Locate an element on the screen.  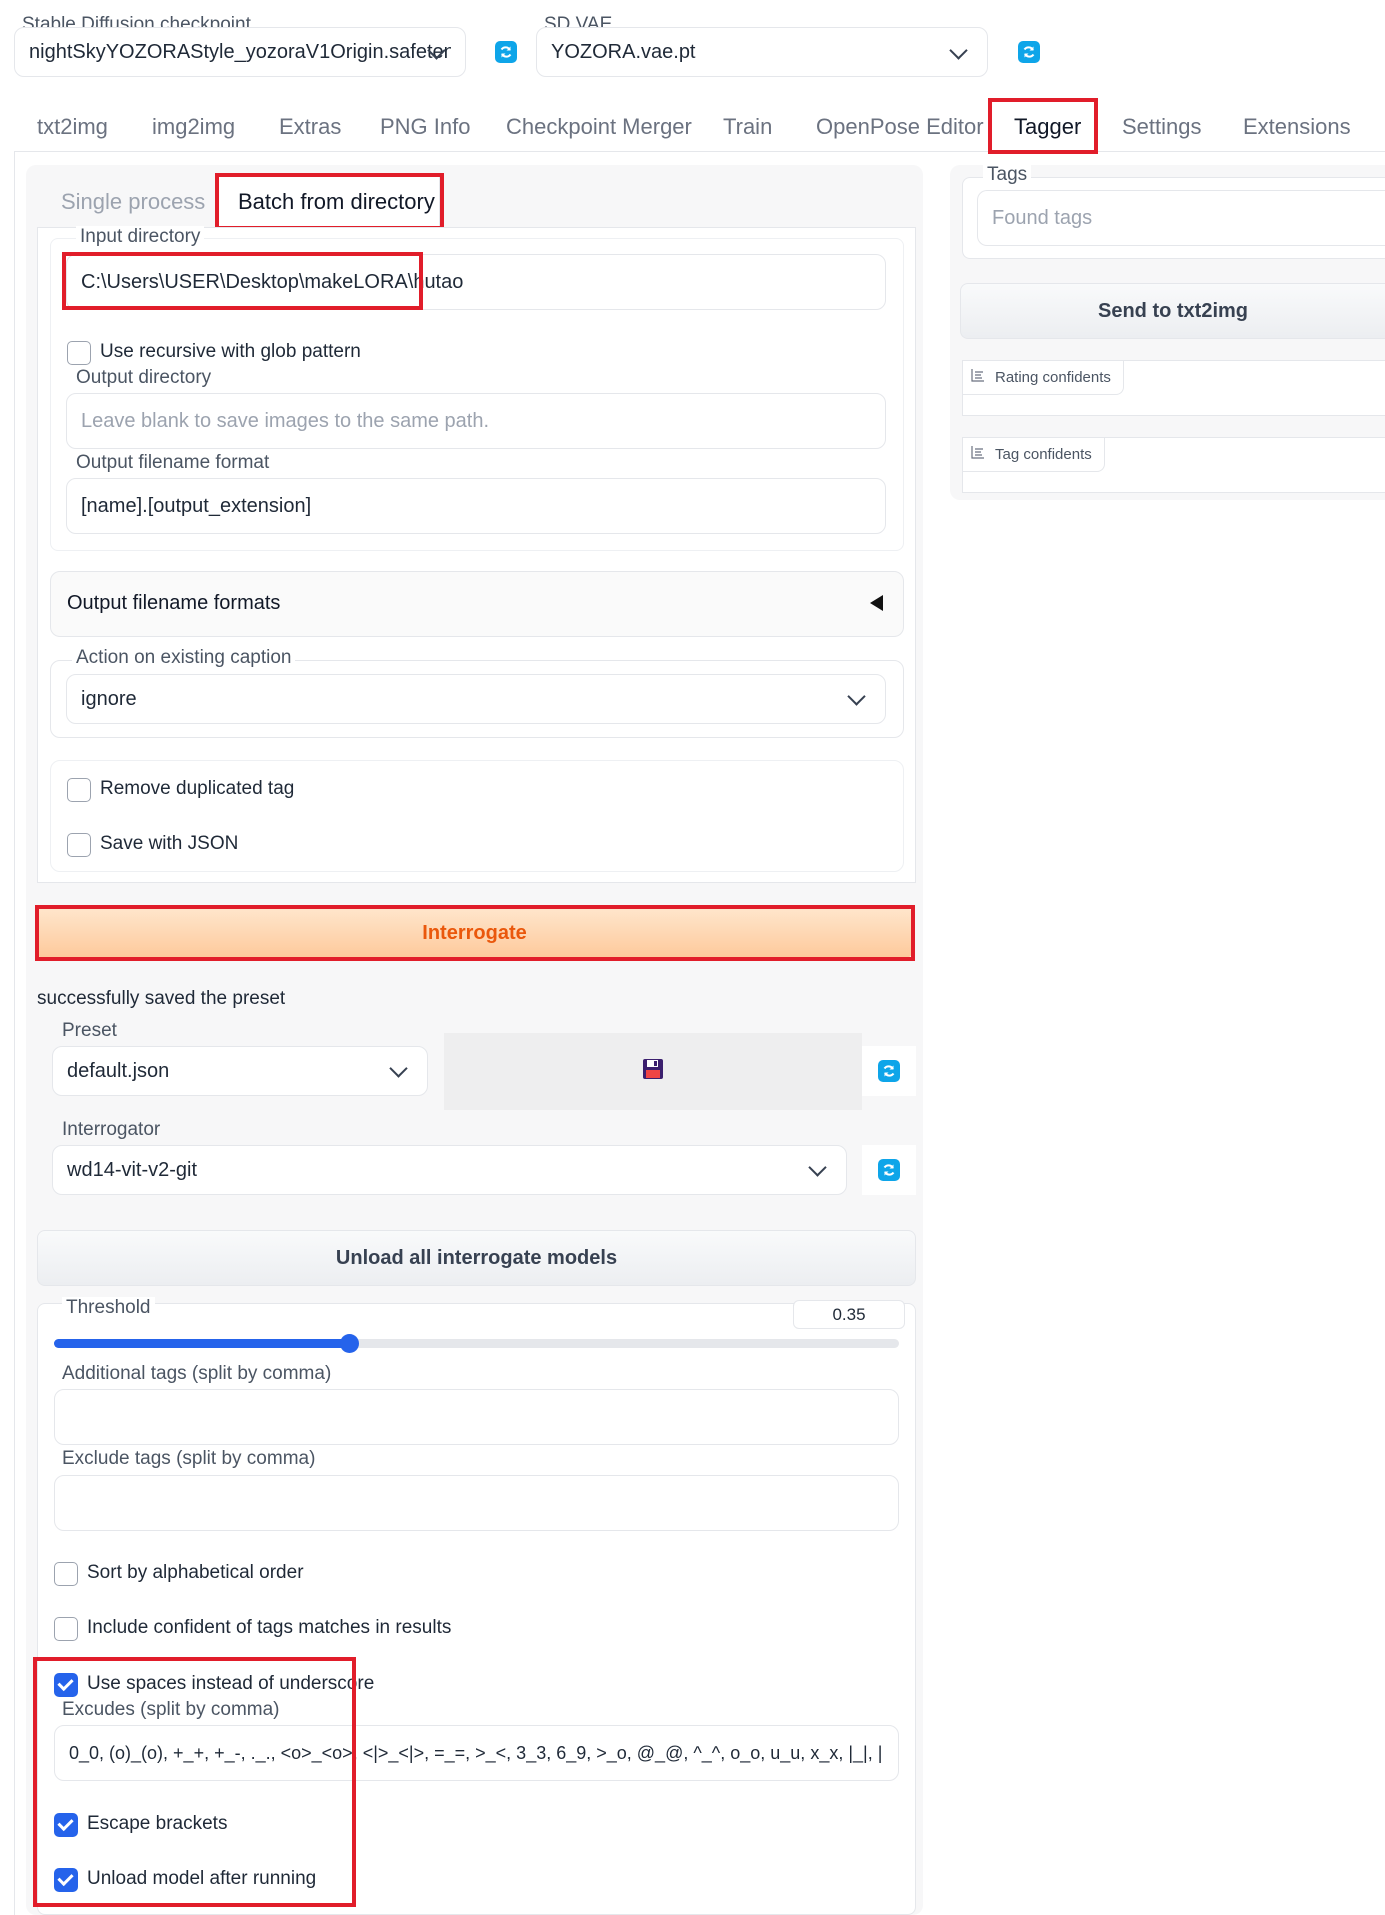
tag-confidents-panel: Tag confidents is located at coordinates (1173, 465).